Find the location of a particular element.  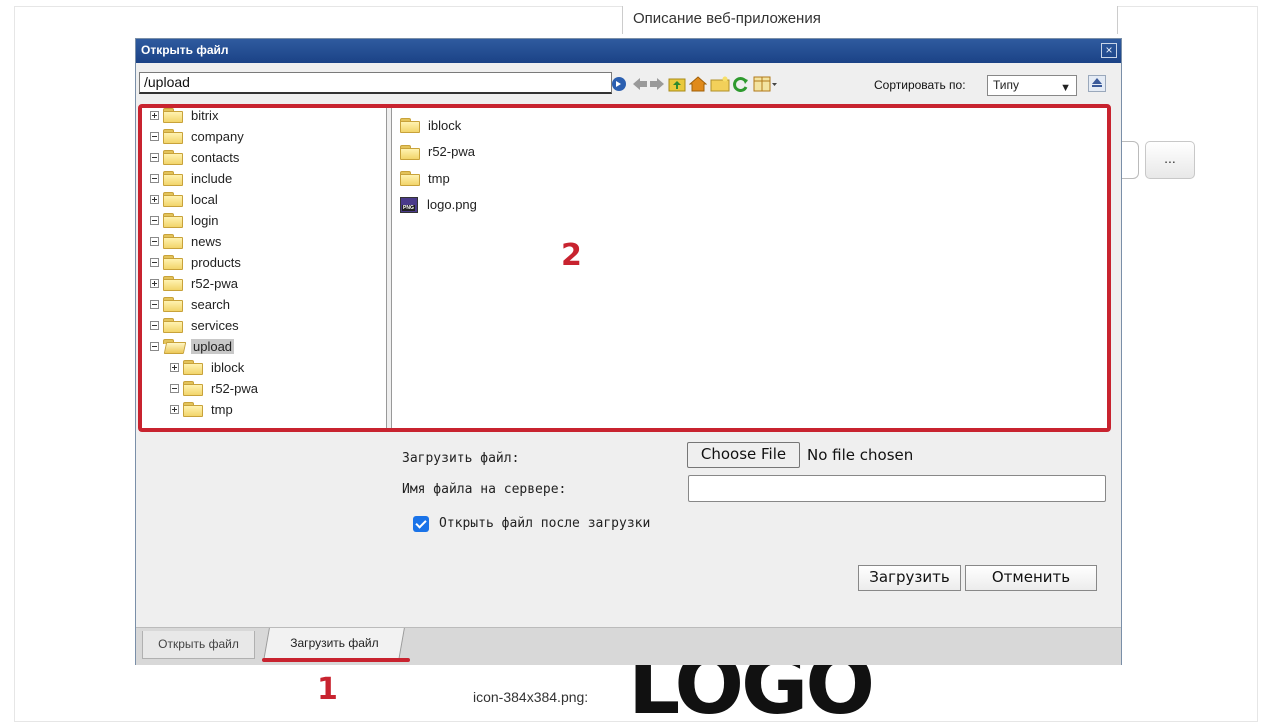

collapse-up-icon is located at coordinates (1097, 83).